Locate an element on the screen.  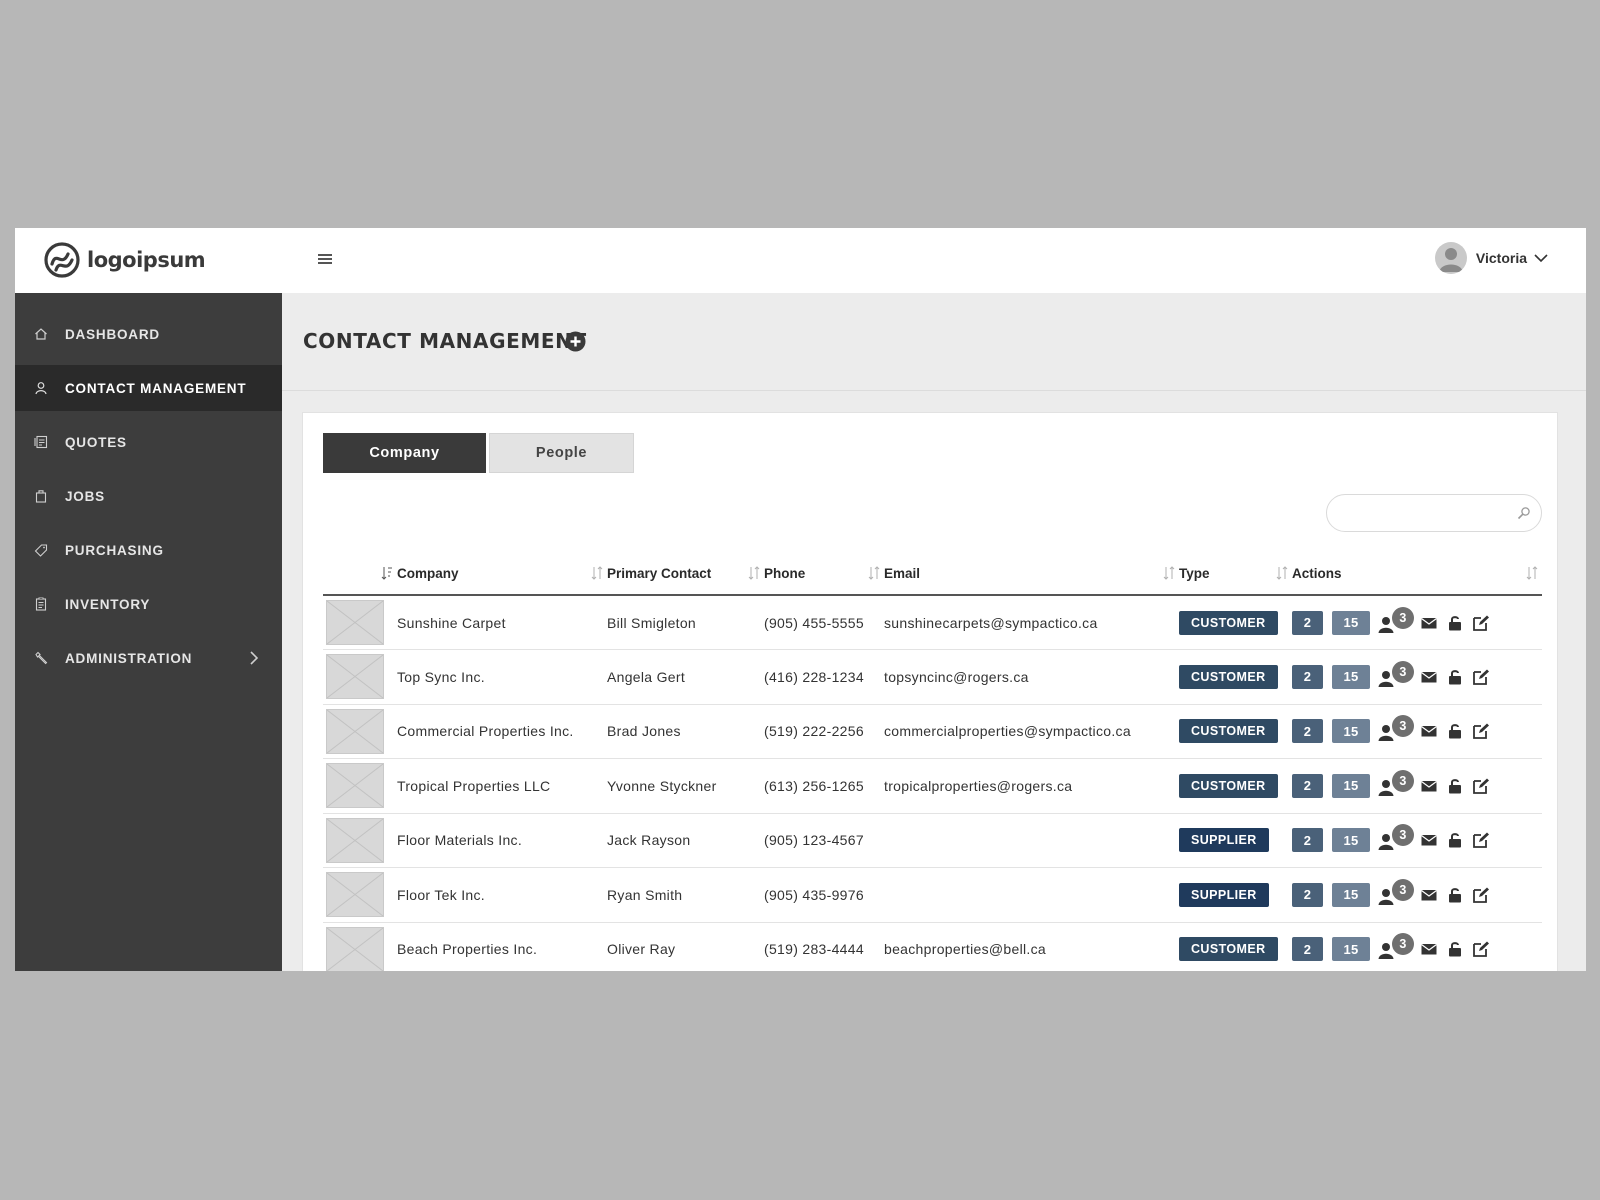
type-badge: SUPPLIER is located at coordinates (1224, 894).